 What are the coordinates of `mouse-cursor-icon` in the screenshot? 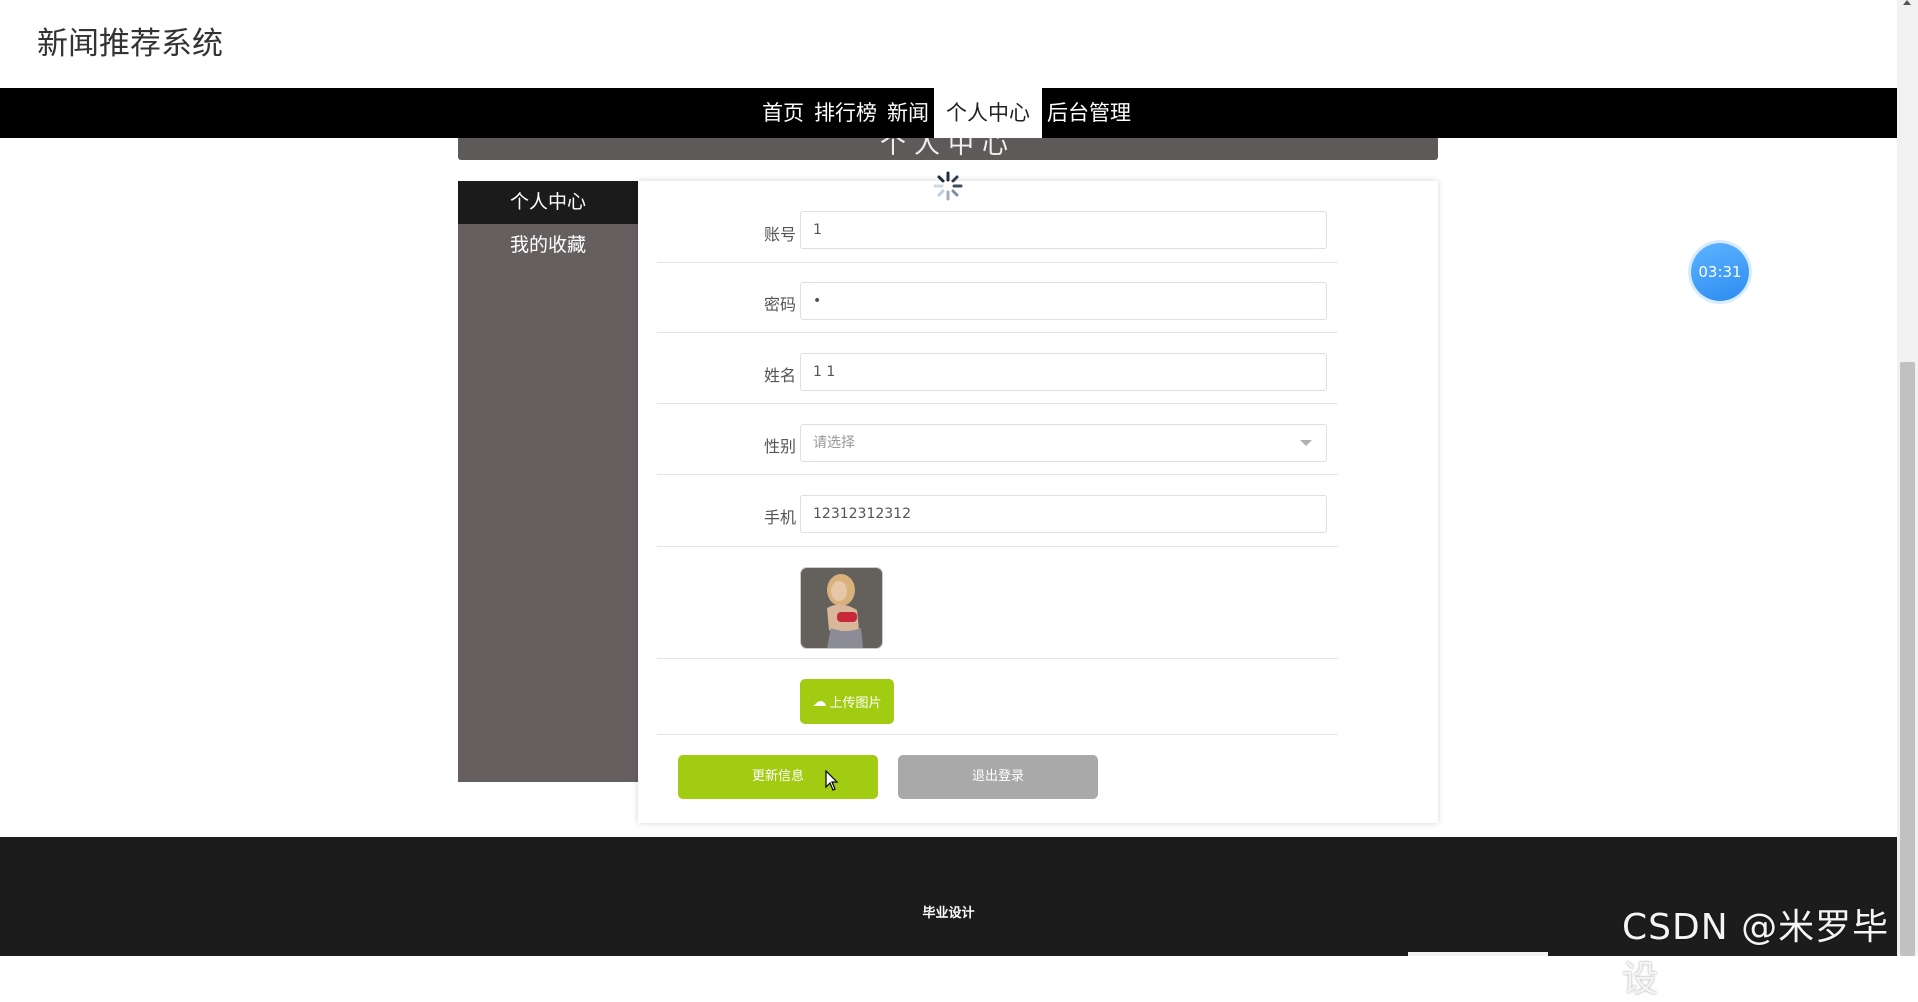 It's located at (832, 780).